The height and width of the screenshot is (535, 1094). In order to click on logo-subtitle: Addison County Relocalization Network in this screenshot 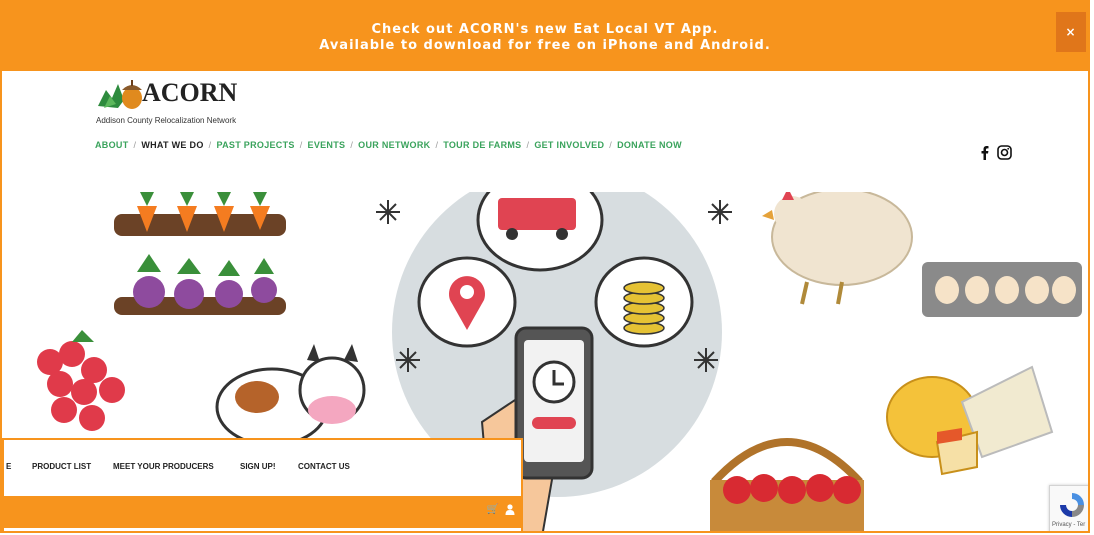, I will do `click(166, 120)`.